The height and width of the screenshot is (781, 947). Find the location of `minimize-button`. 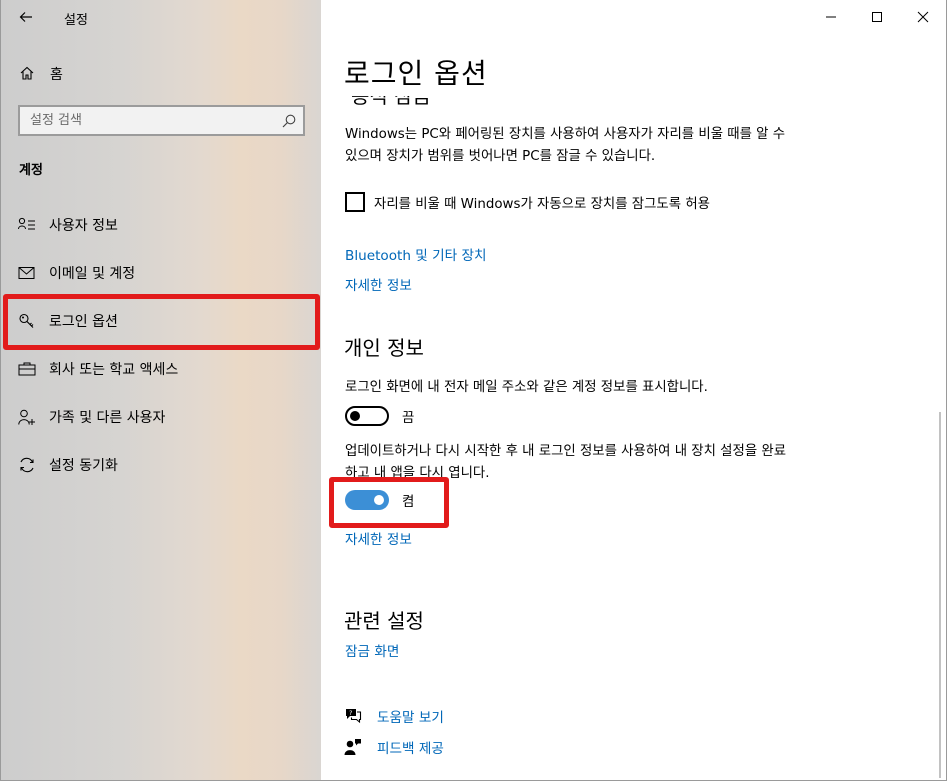

minimize-button is located at coordinates (831, 17).